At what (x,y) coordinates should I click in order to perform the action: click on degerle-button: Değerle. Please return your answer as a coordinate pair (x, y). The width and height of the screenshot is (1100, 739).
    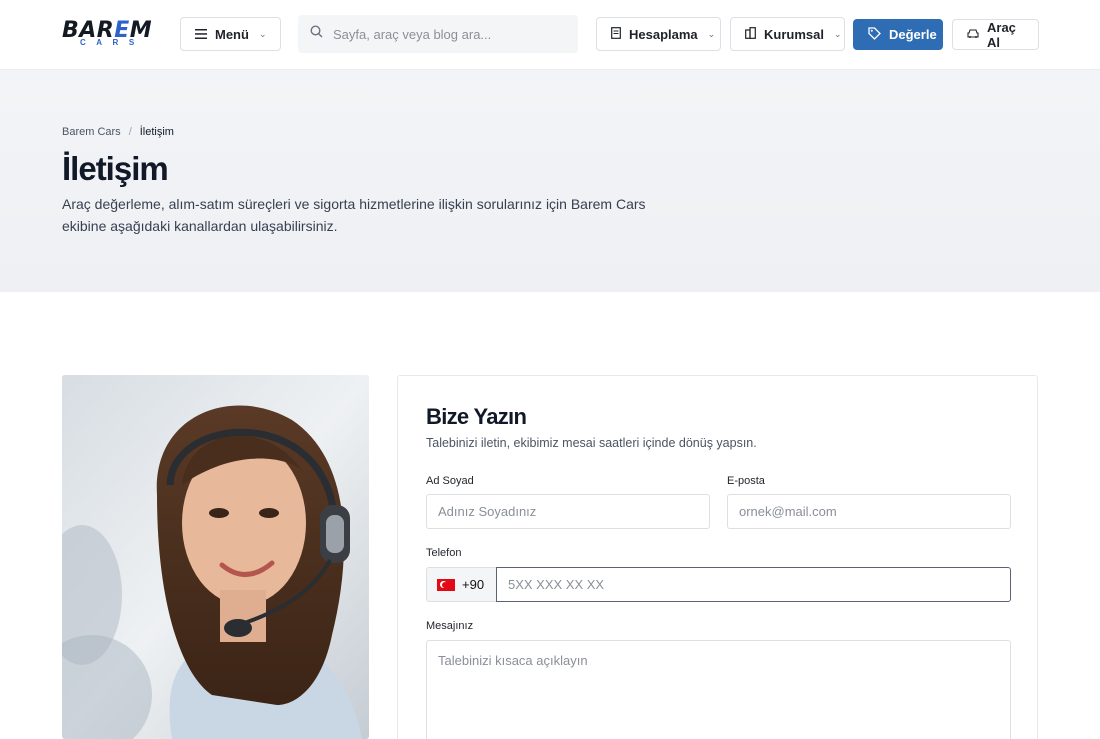
    Looking at the image, I should click on (898, 34).